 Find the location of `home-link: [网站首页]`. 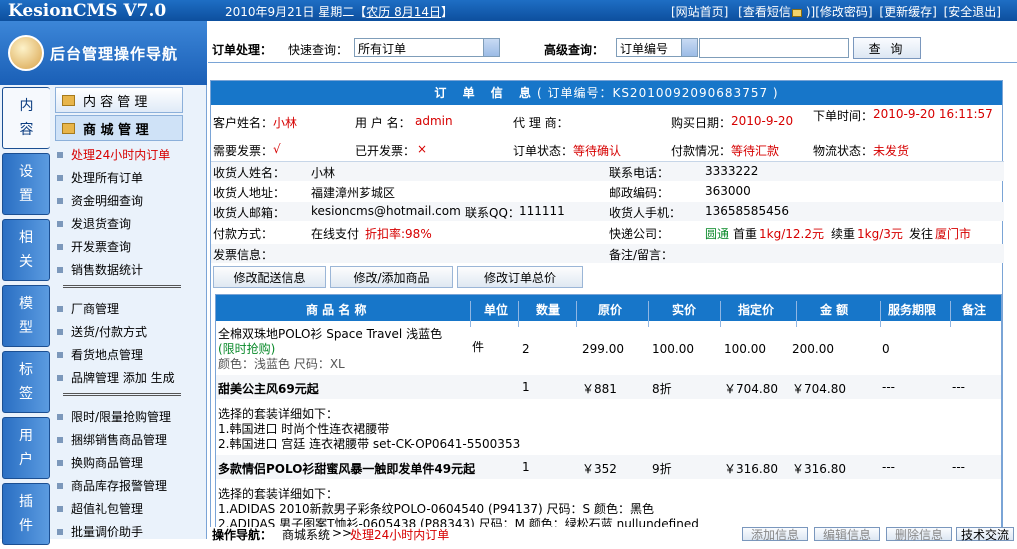

home-link: [网站首页] is located at coordinates (699, 12).